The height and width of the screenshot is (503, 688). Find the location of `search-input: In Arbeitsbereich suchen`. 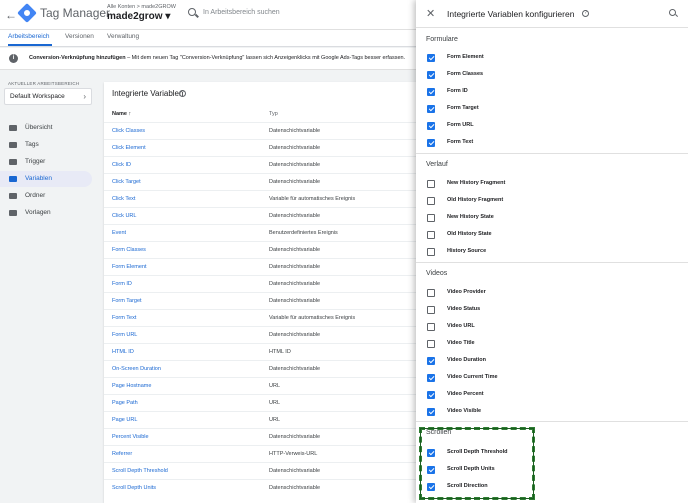

search-input: In Arbeitsbereich suchen is located at coordinates (241, 12).